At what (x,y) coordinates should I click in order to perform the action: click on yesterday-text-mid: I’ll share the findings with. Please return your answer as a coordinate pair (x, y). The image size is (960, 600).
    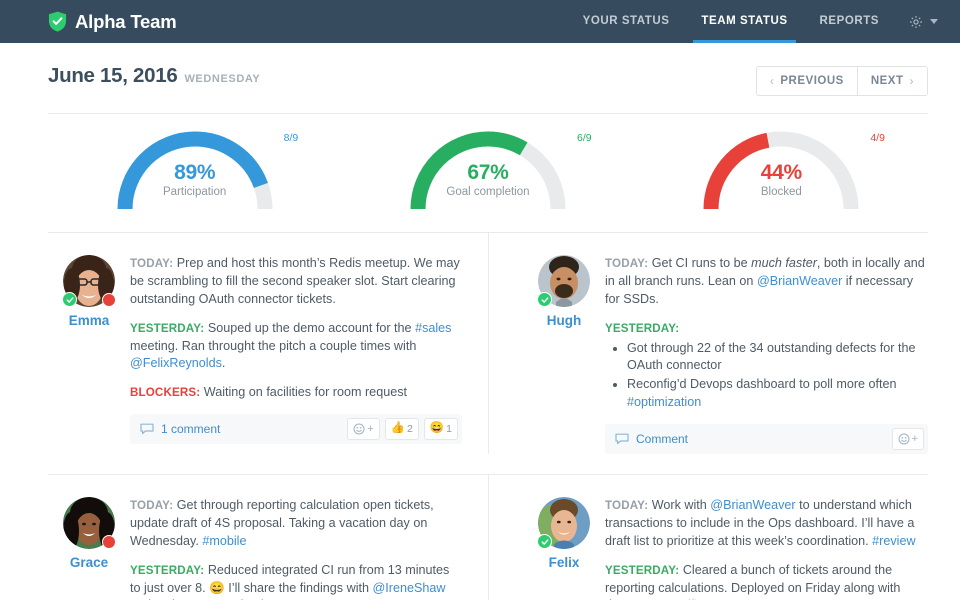
    Looking at the image, I should click on (298, 587).